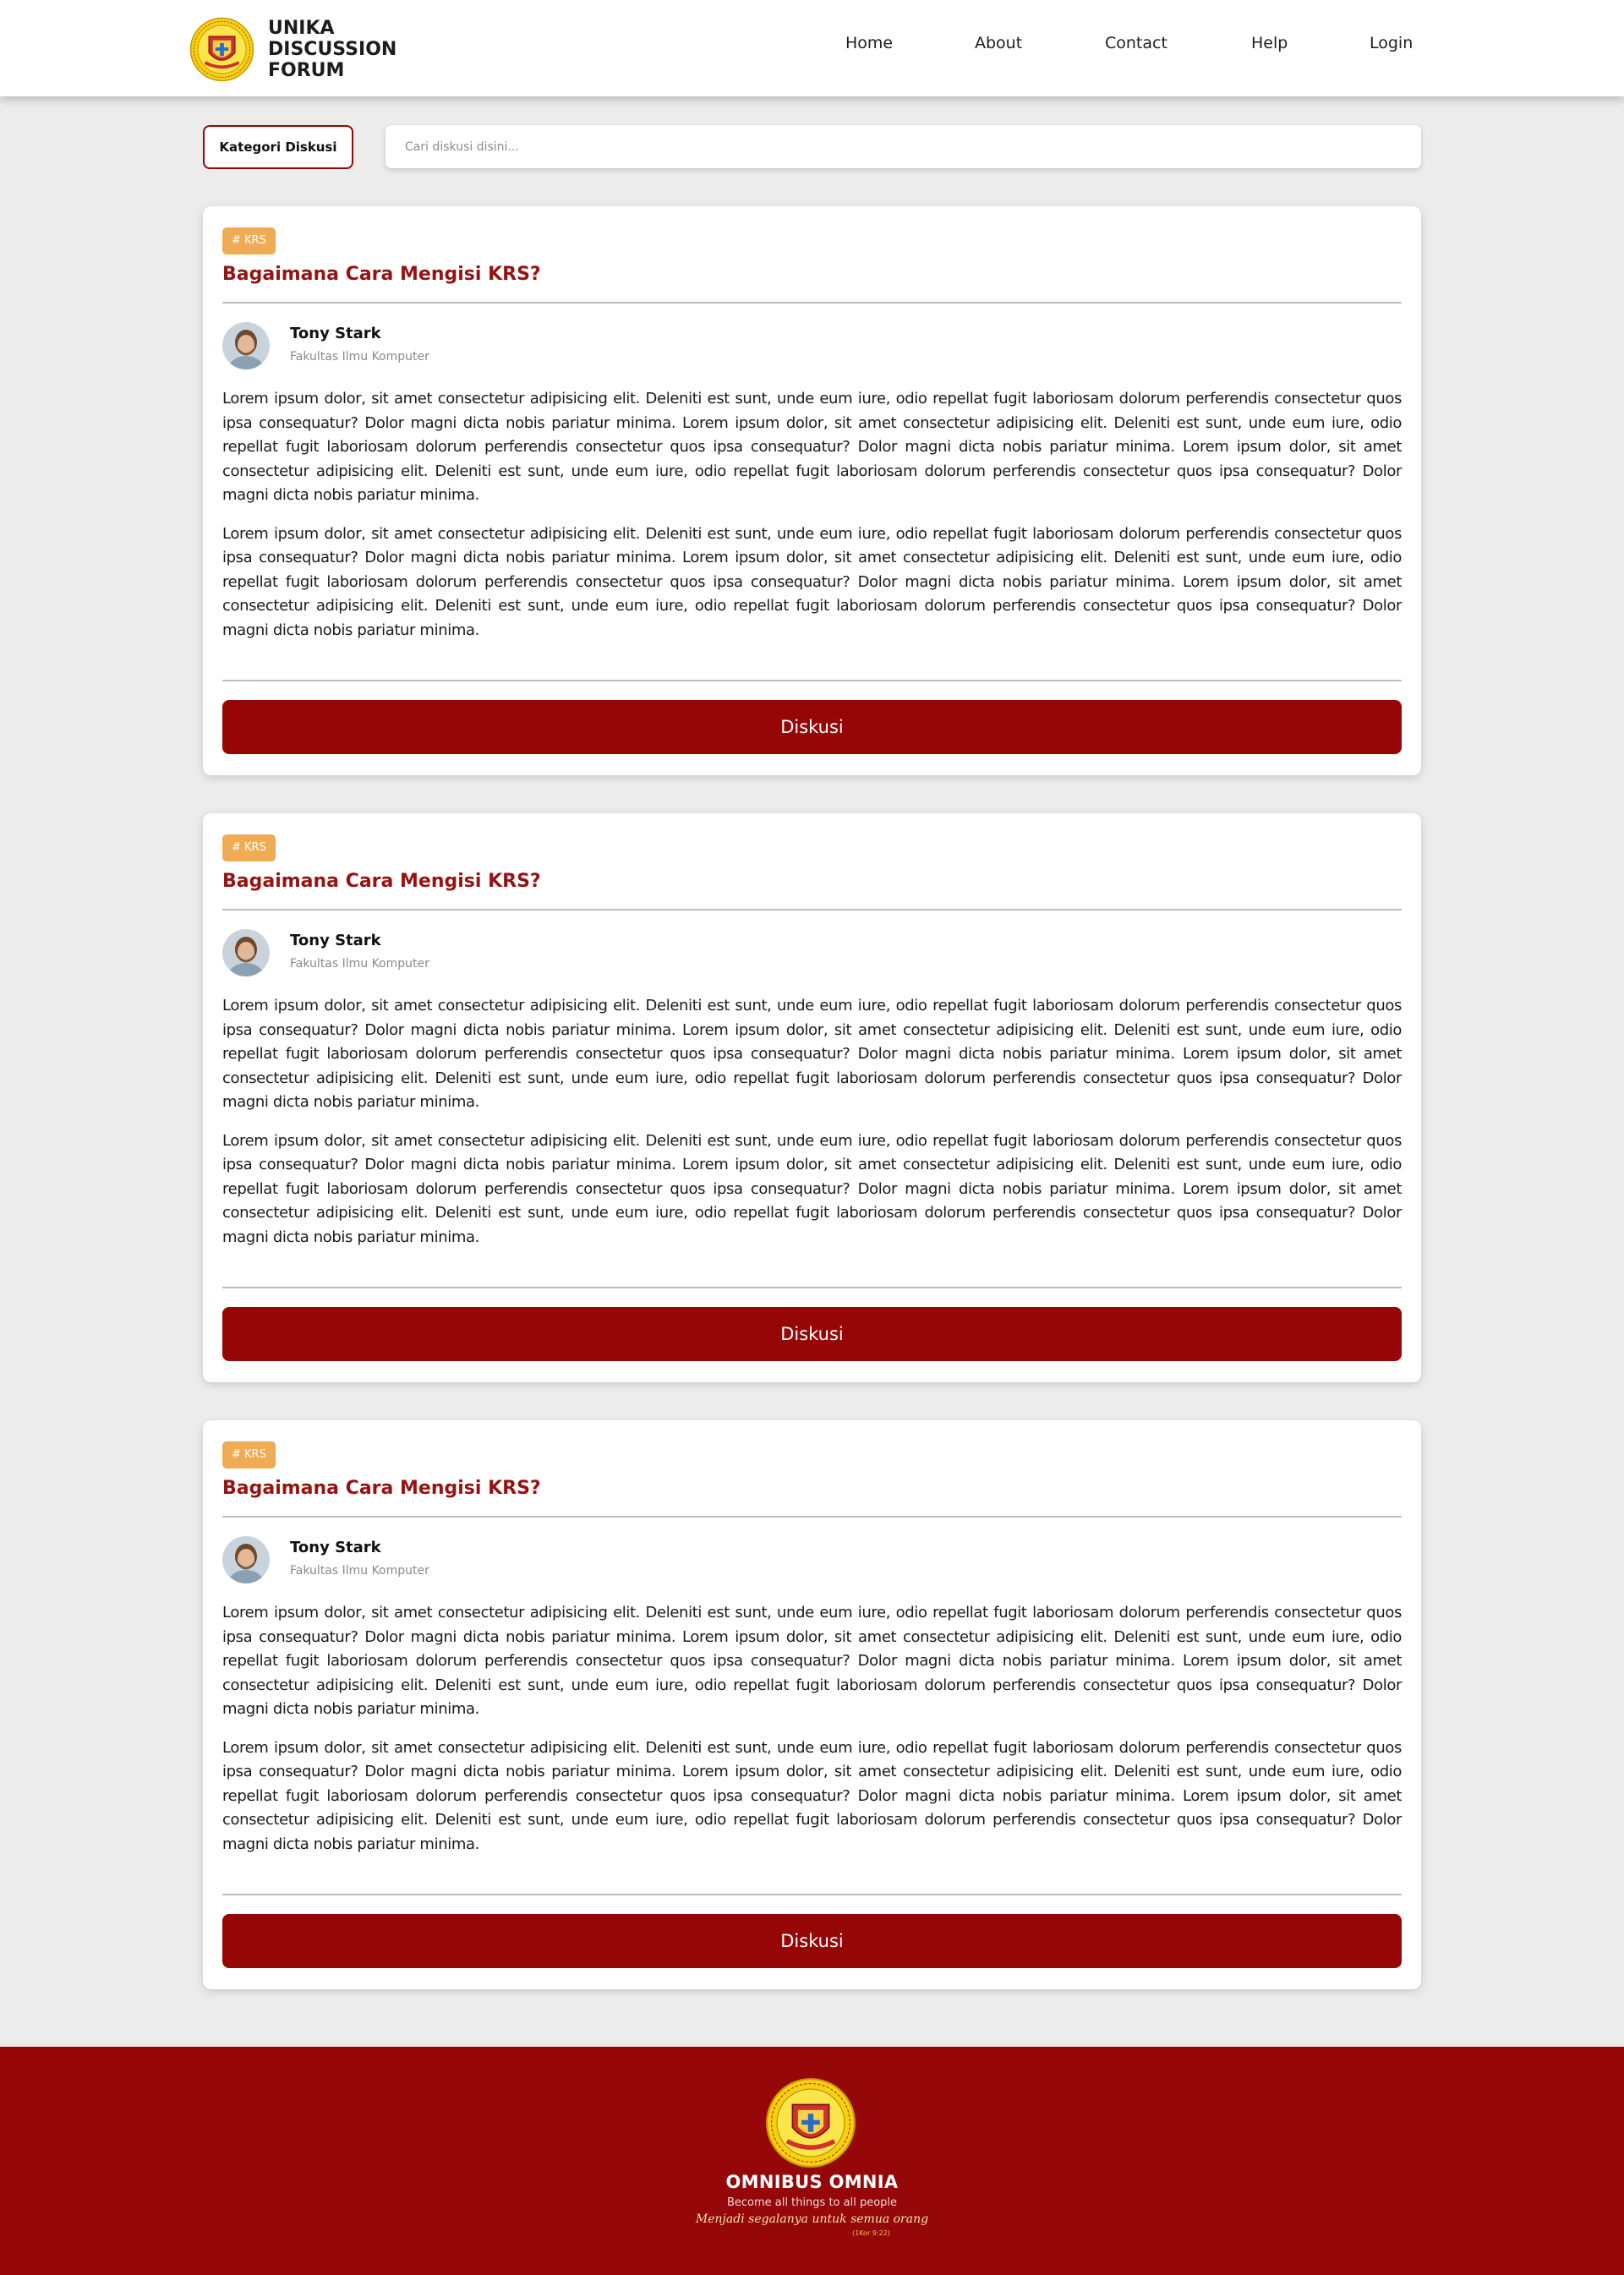  Describe the element at coordinates (871, 2233) in the screenshot. I see `footer-motto-ref: (1Kor 9:22)` at that location.